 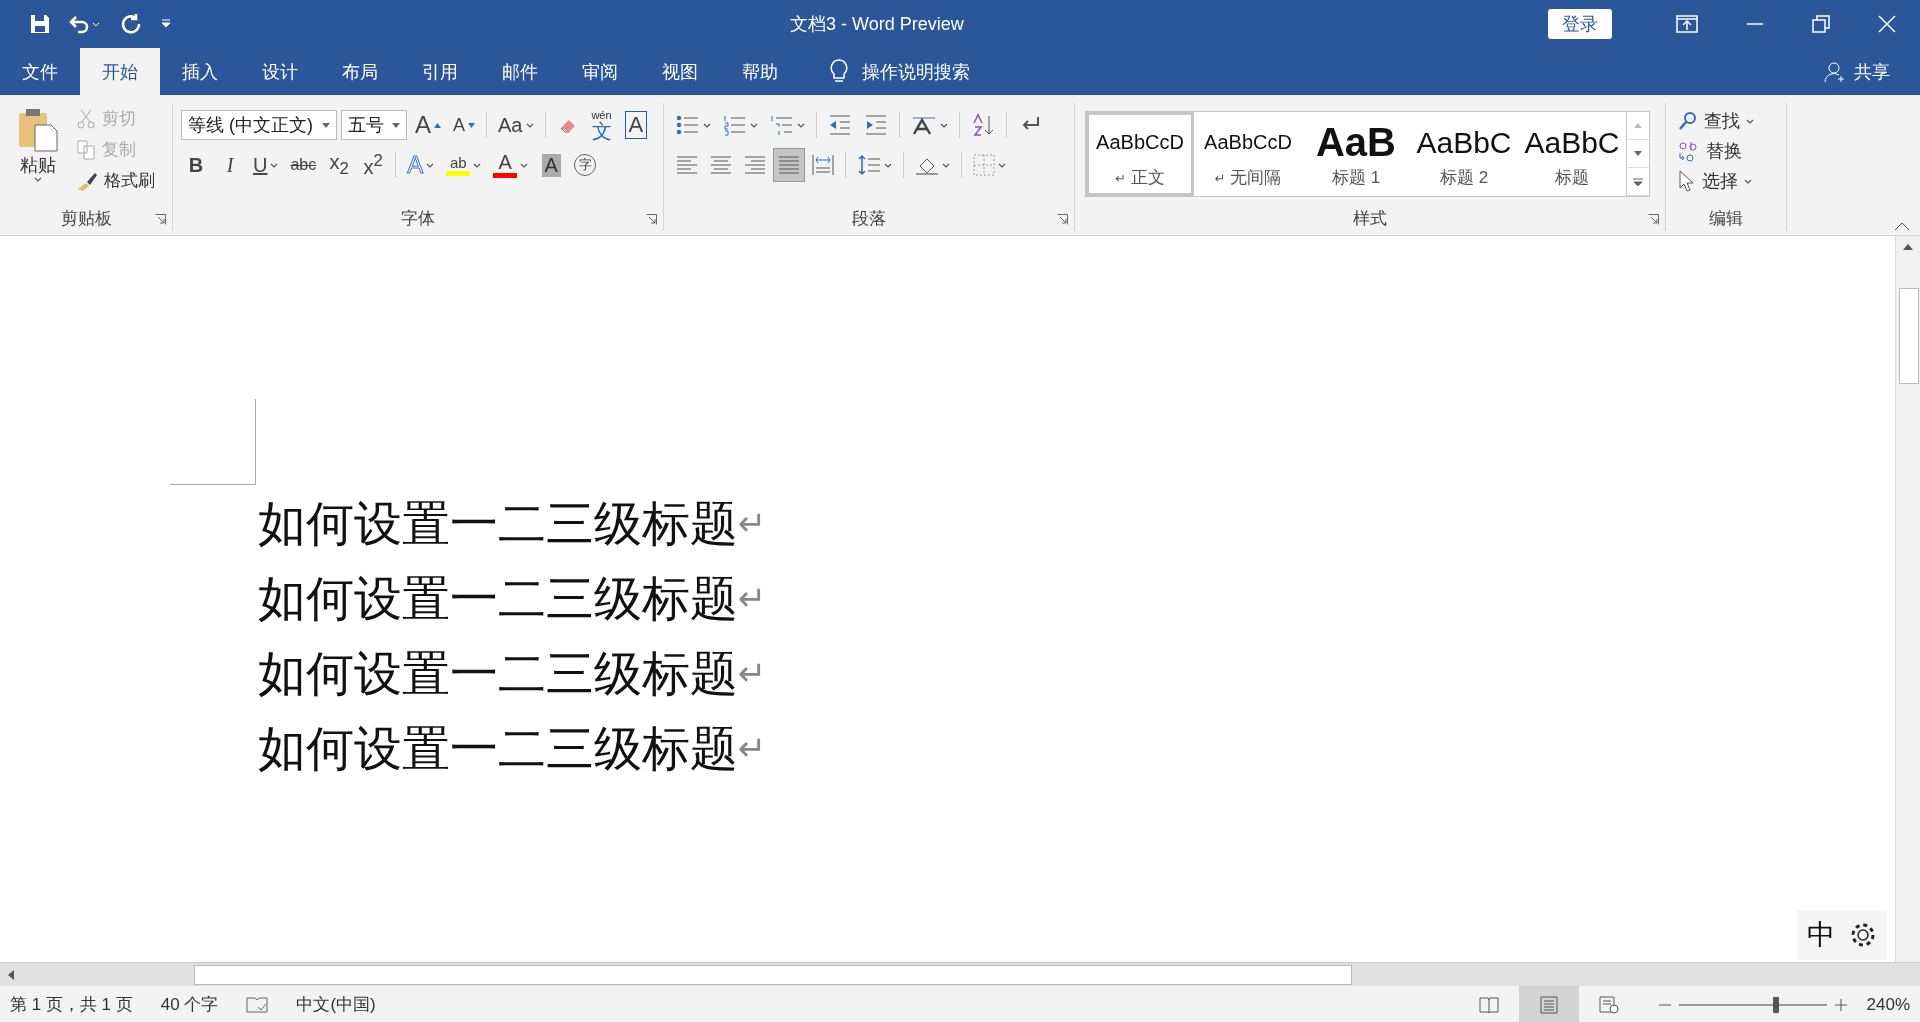 What do you see at coordinates (1726, 151) in the screenshot?
I see `replace-button: 替换` at bounding box center [1726, 151].